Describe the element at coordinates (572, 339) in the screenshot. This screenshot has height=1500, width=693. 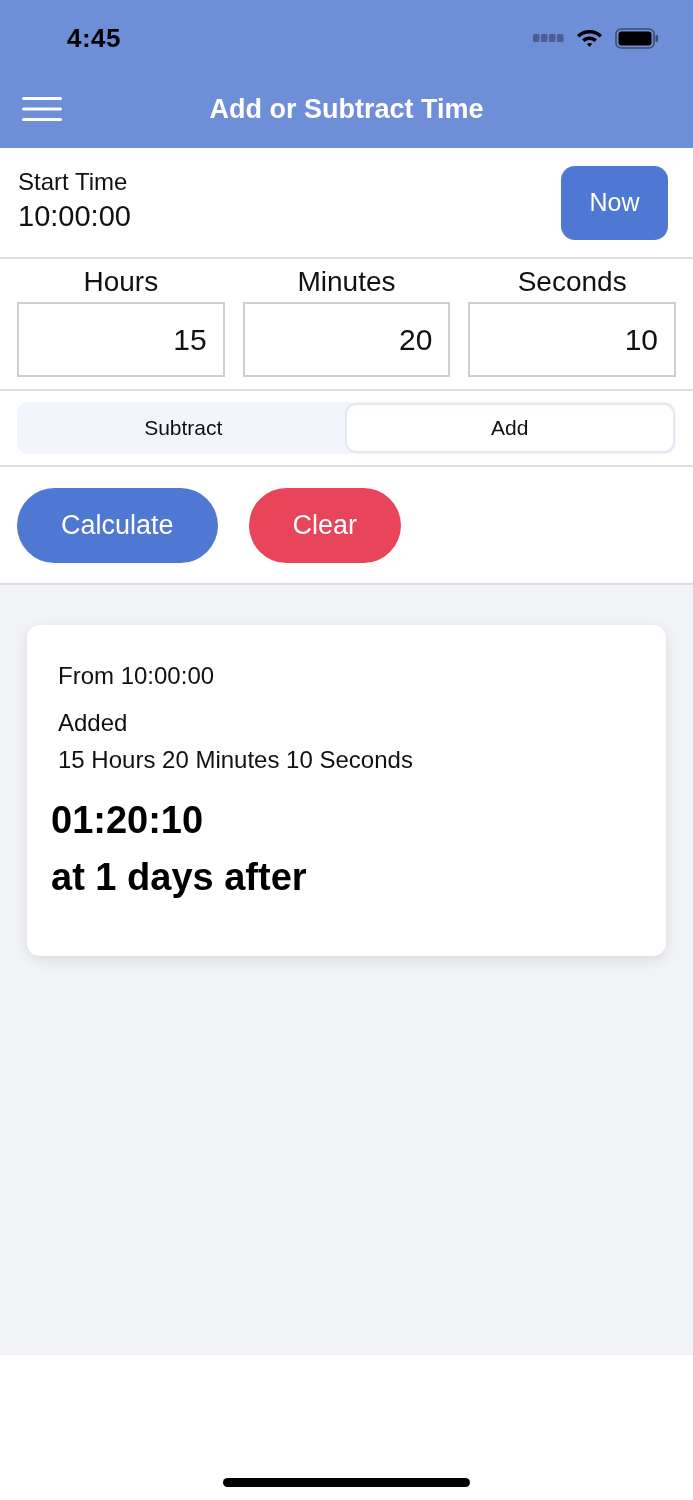
I see `number-input-field: 10` at that location.